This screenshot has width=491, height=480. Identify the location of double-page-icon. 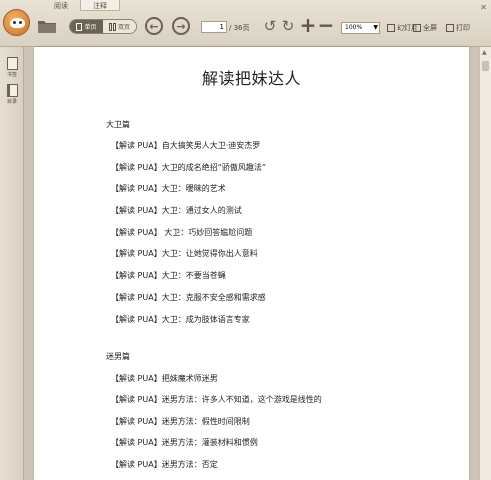
(112, 26).